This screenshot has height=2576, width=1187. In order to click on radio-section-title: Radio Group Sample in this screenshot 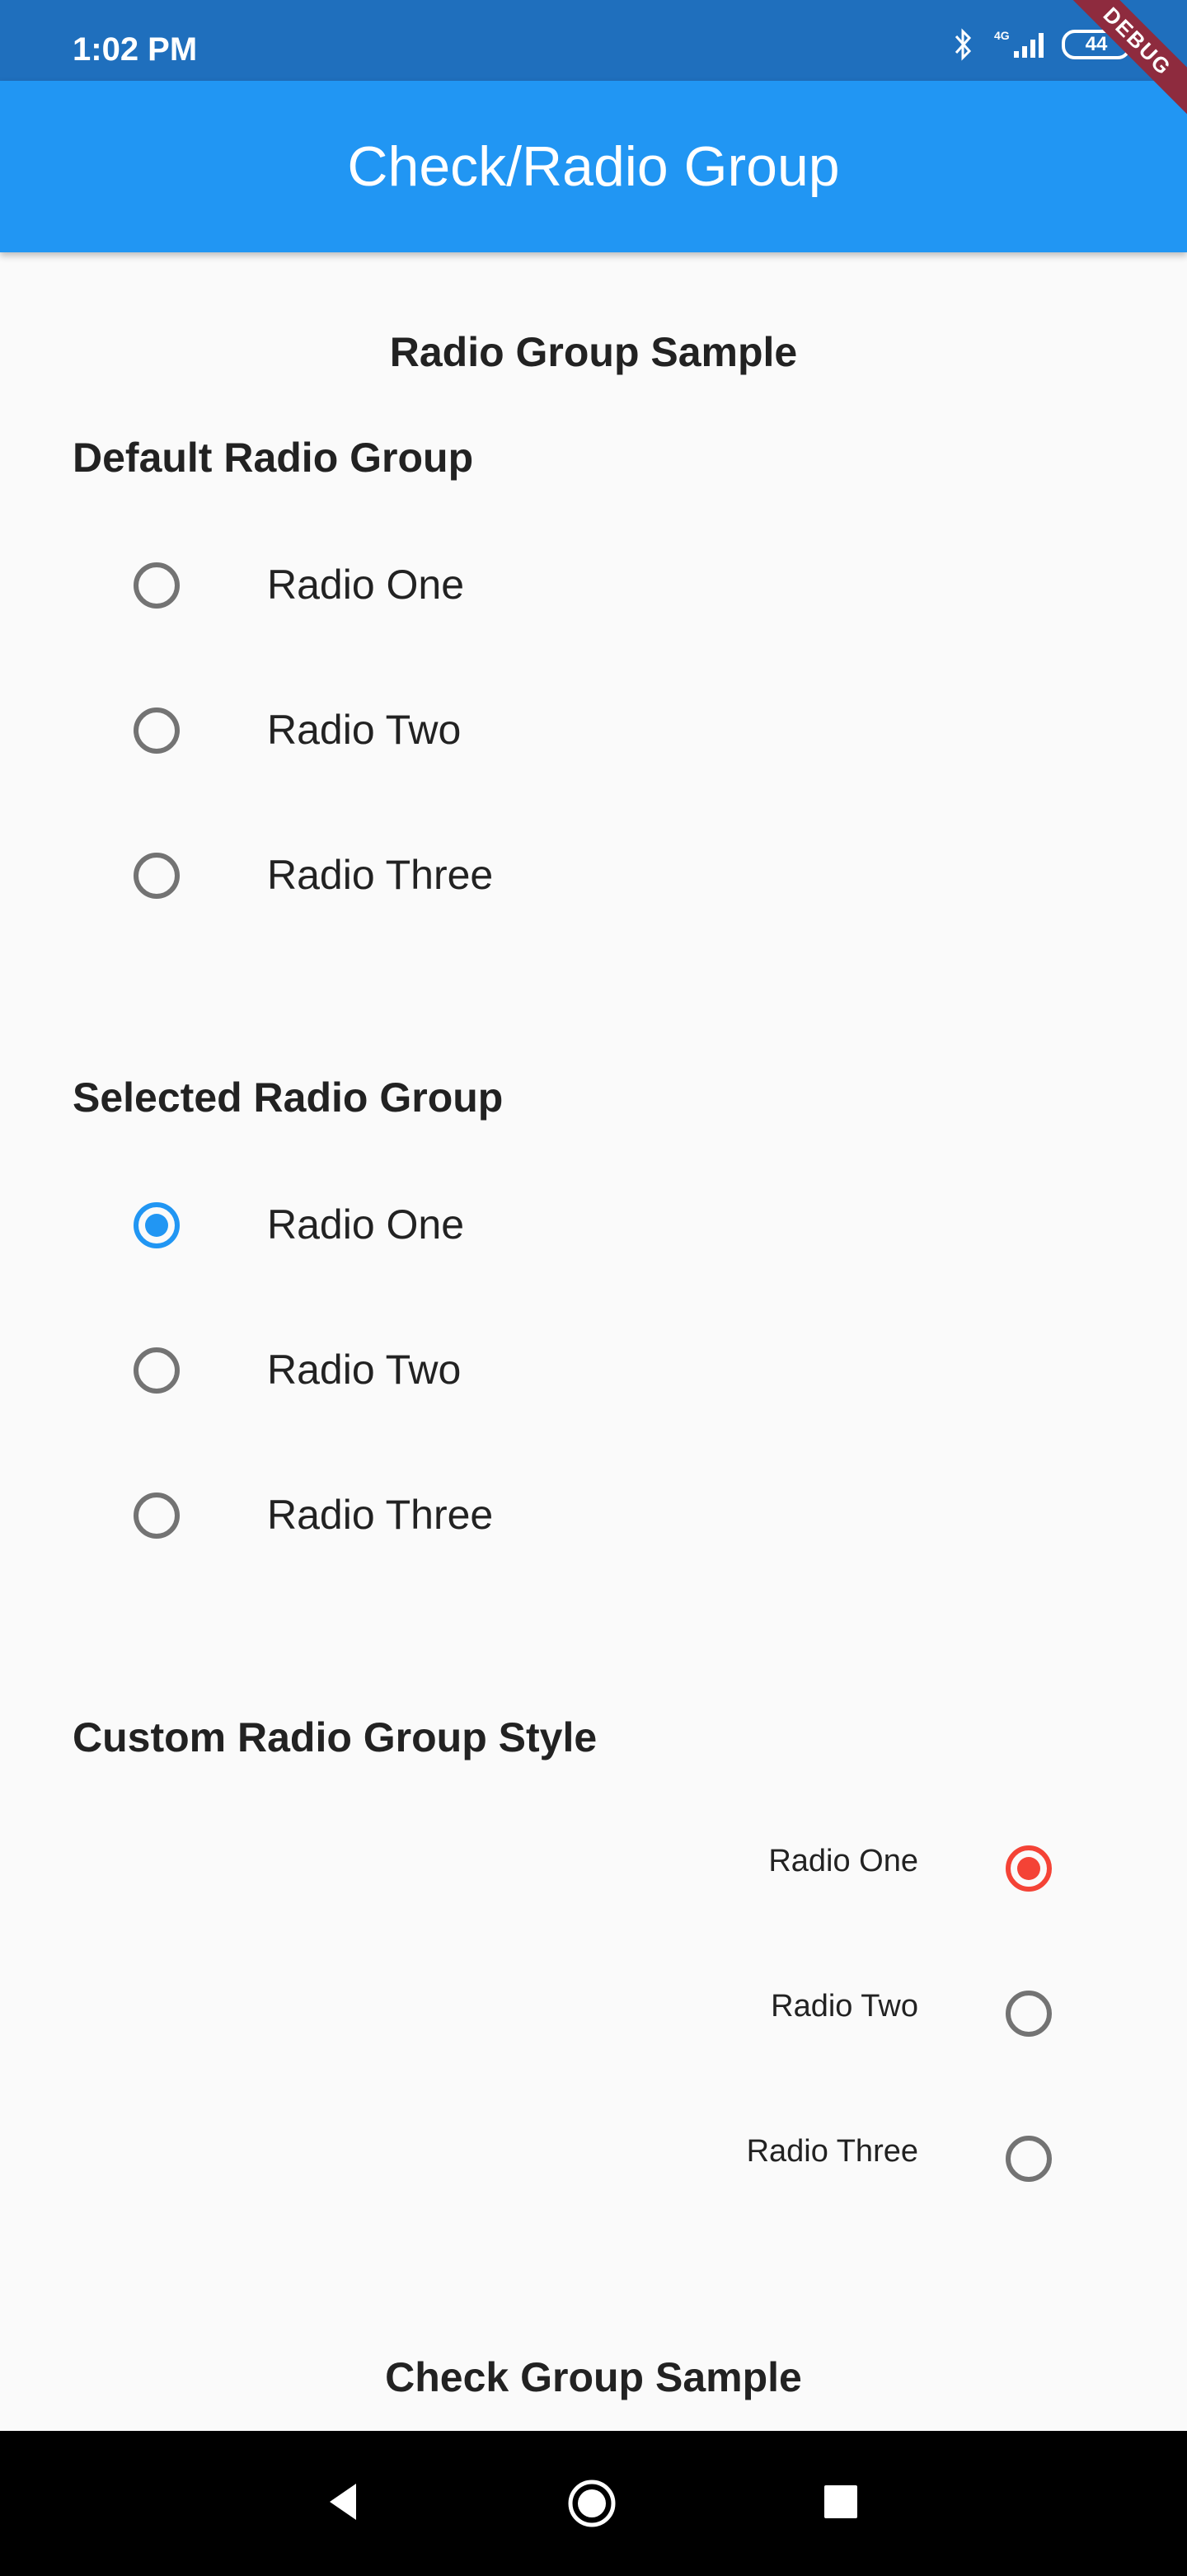, I will do `click(593, 352)`.